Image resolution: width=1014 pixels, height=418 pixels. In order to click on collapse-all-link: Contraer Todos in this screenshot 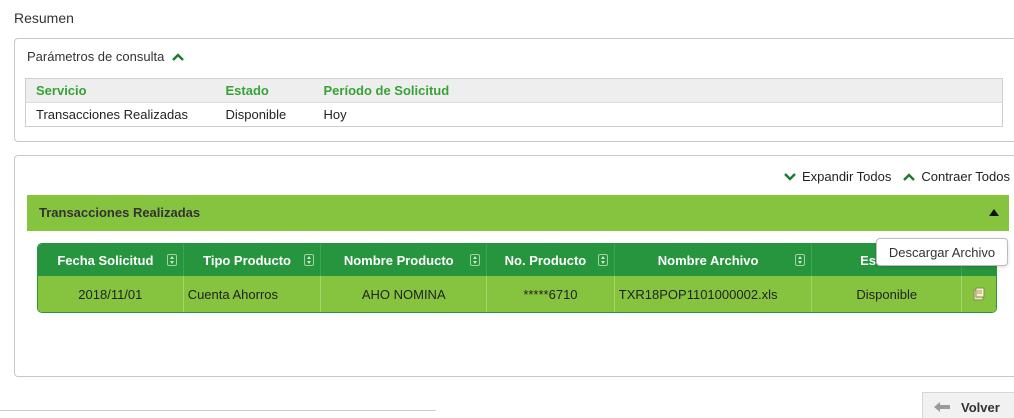, I will do `click(956, 176)`.